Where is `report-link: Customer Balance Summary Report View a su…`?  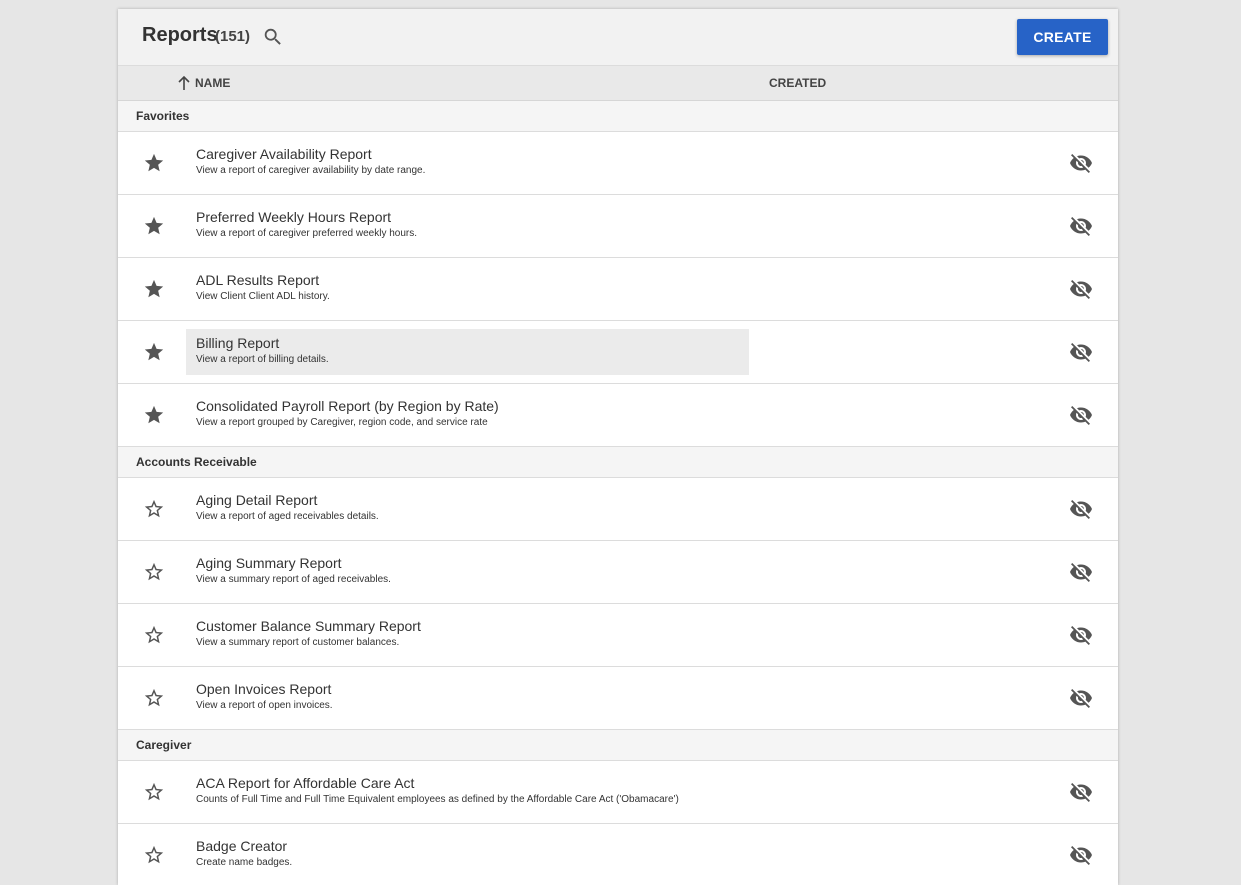
report-link: Customer Balance Summary Report View a su… is located at coordinates (467, 635).